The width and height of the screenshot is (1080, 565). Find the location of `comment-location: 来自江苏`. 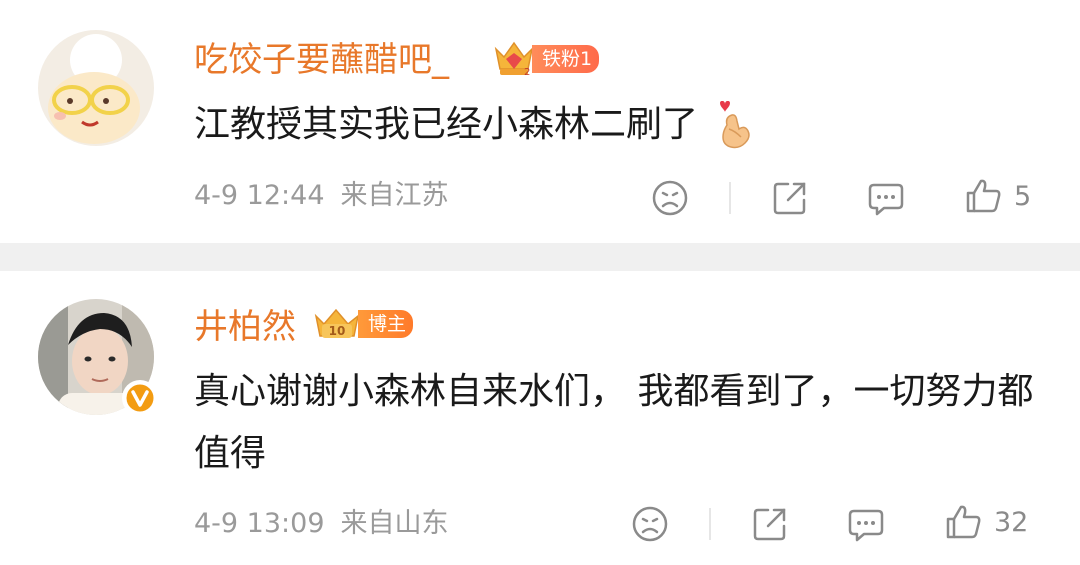

comment-location: 来自江苏 is located at coordinates (394, 195).